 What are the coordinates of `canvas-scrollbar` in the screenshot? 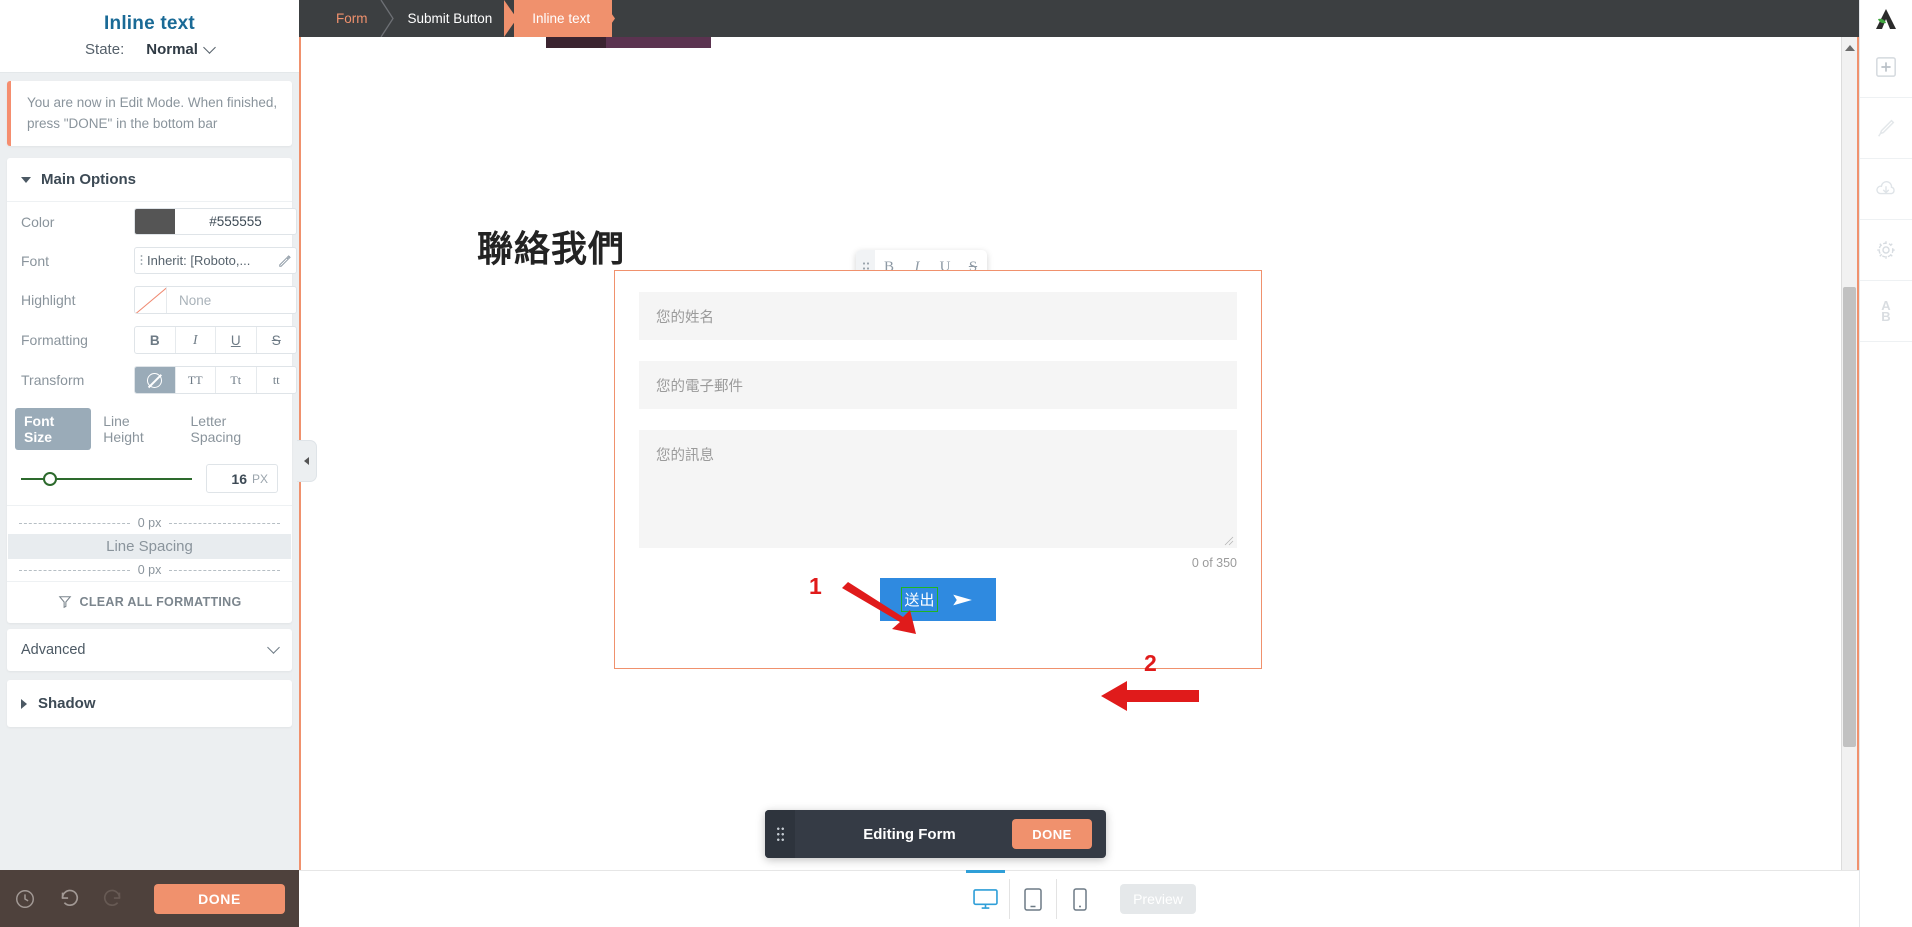 It's located at (1849, 481).